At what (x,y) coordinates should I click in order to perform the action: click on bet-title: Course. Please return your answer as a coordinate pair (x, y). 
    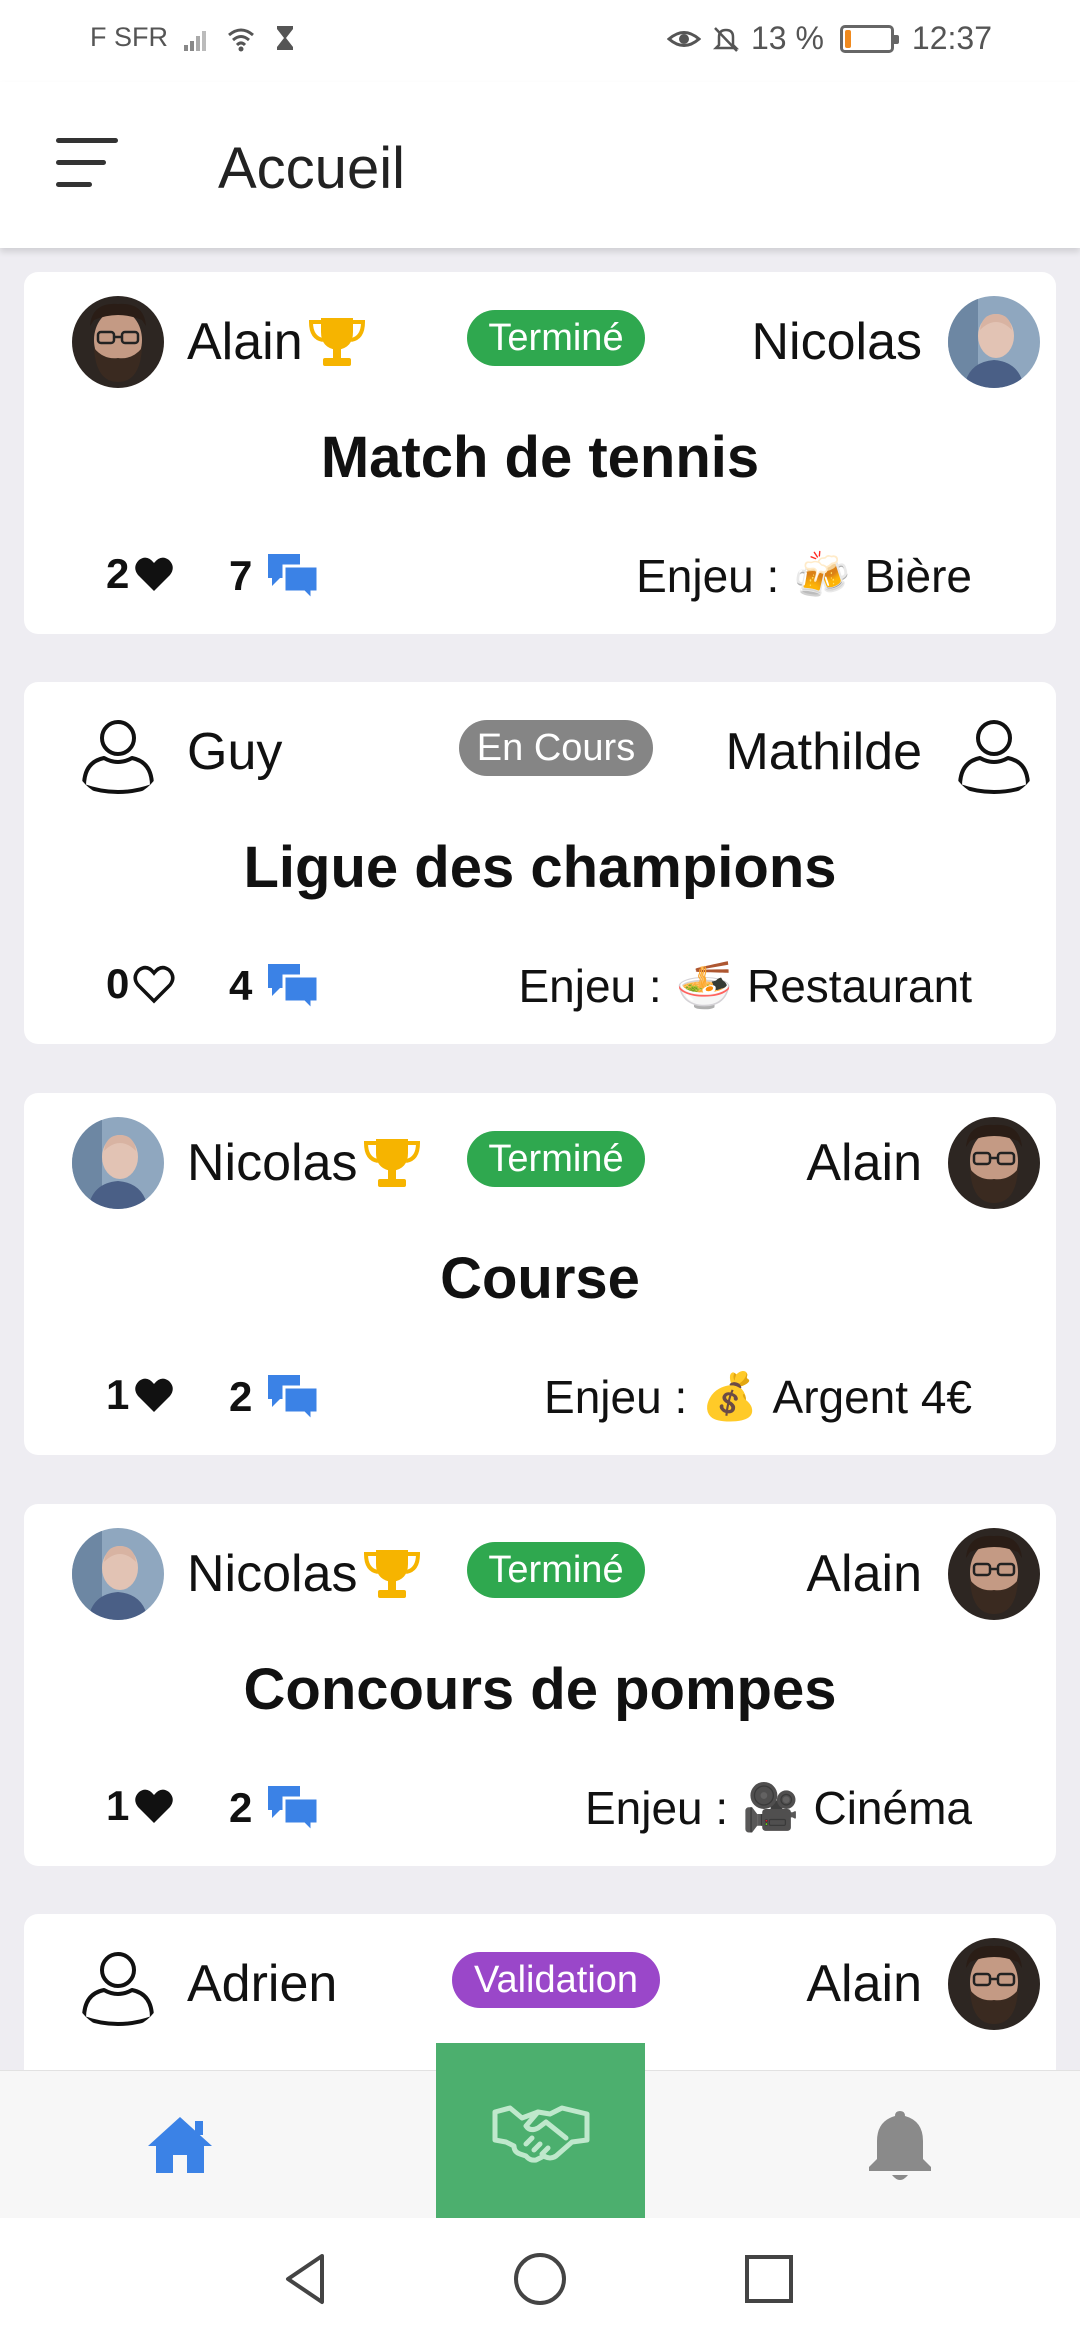
    Looking at the image, I should click on (540, 1278).